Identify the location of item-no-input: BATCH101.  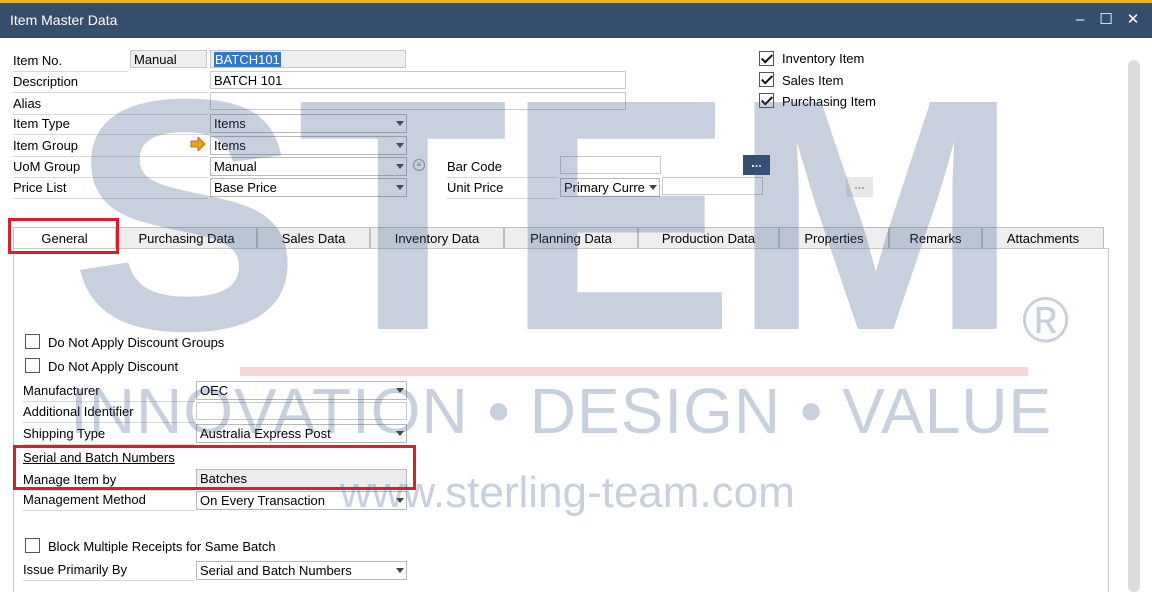
(308, 59).